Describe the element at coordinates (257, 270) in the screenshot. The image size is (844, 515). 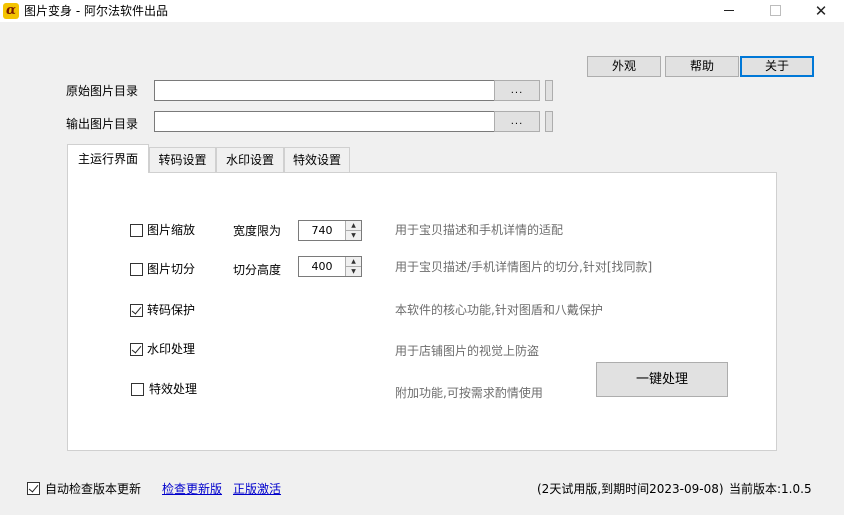
I see `split-height-label: 切分高度` at that location.